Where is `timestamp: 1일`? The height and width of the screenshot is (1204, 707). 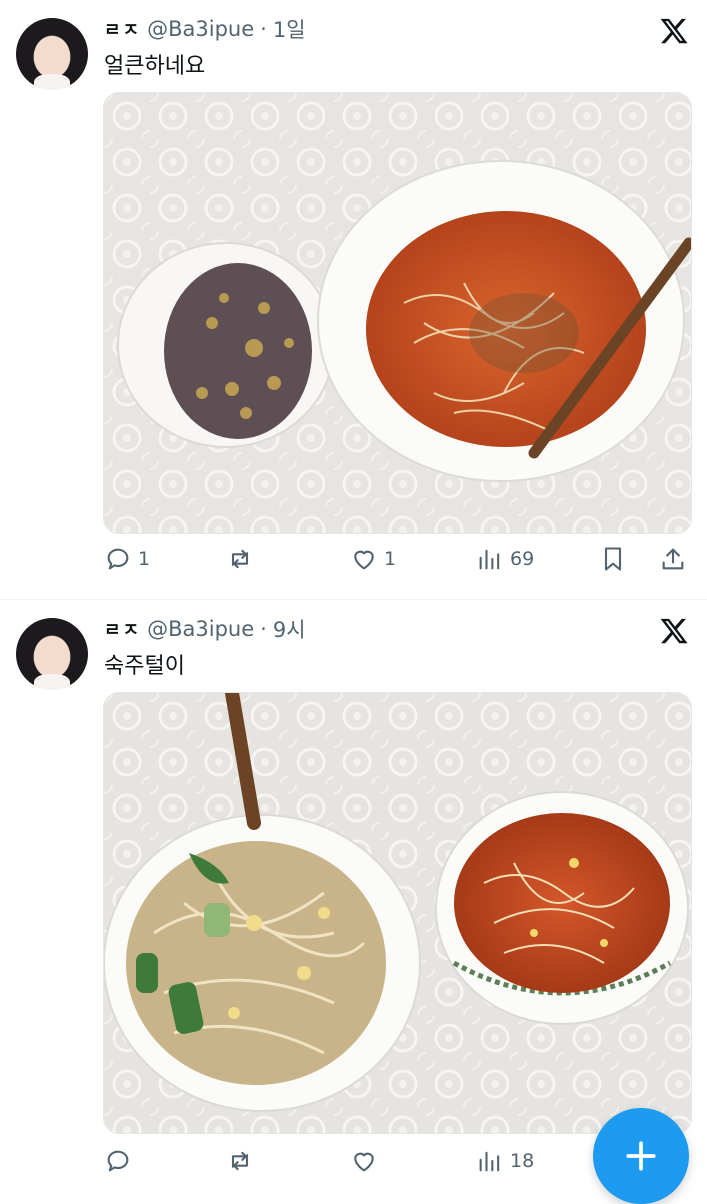
timestamp: 1일 is located at coordinates (289, 29).